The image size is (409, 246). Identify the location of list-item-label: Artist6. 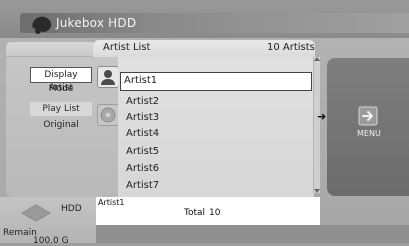
(143, 168).